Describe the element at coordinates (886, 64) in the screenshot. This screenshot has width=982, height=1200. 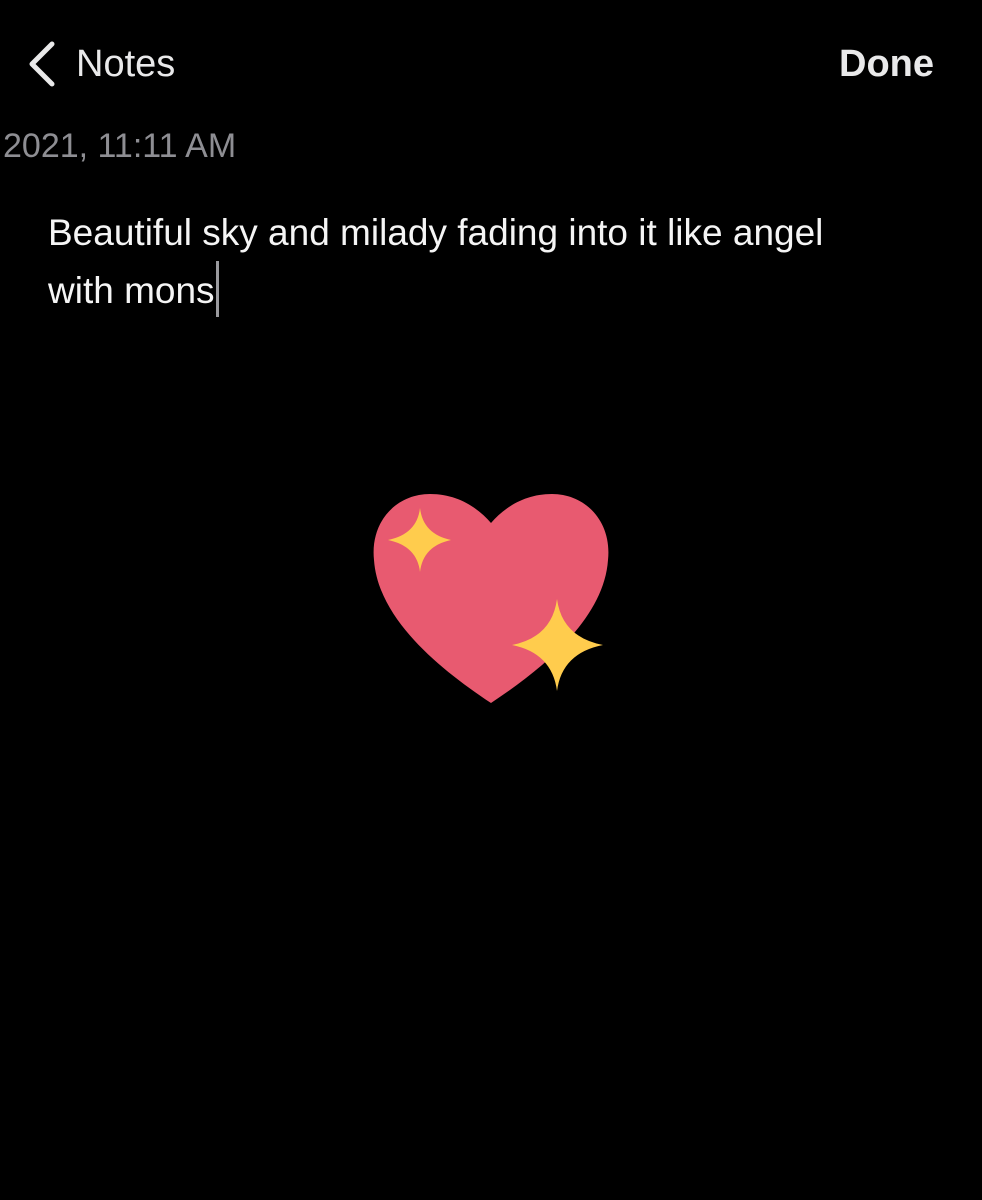
I see `done-button: Done` at that location.